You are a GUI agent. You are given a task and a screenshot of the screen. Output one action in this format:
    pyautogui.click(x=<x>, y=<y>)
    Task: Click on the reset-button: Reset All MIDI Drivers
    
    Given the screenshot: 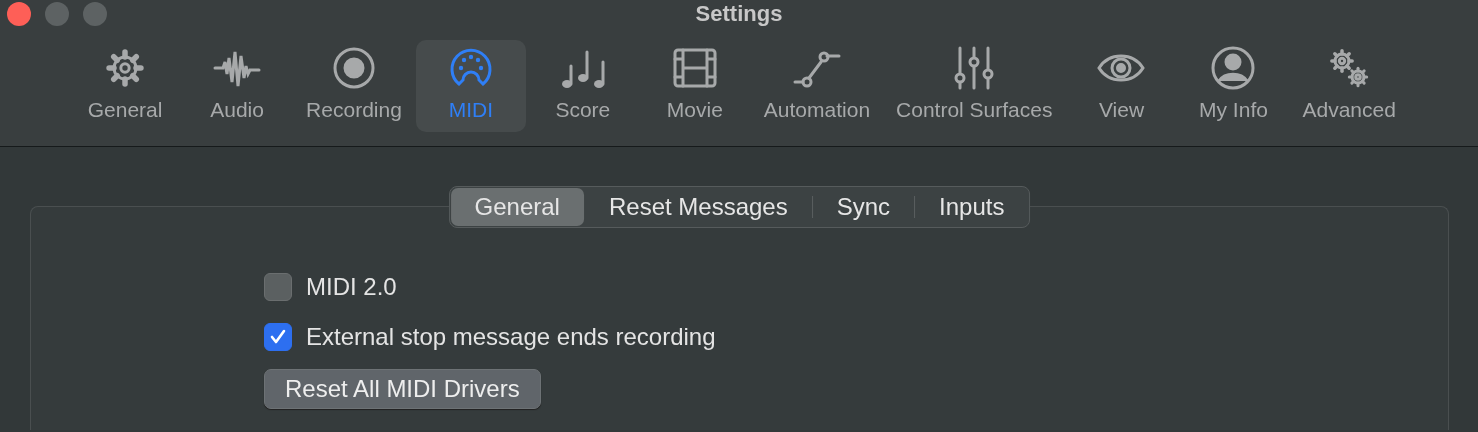 What is the action you would take?
    pyautogui.click(x=402, y=389)
    